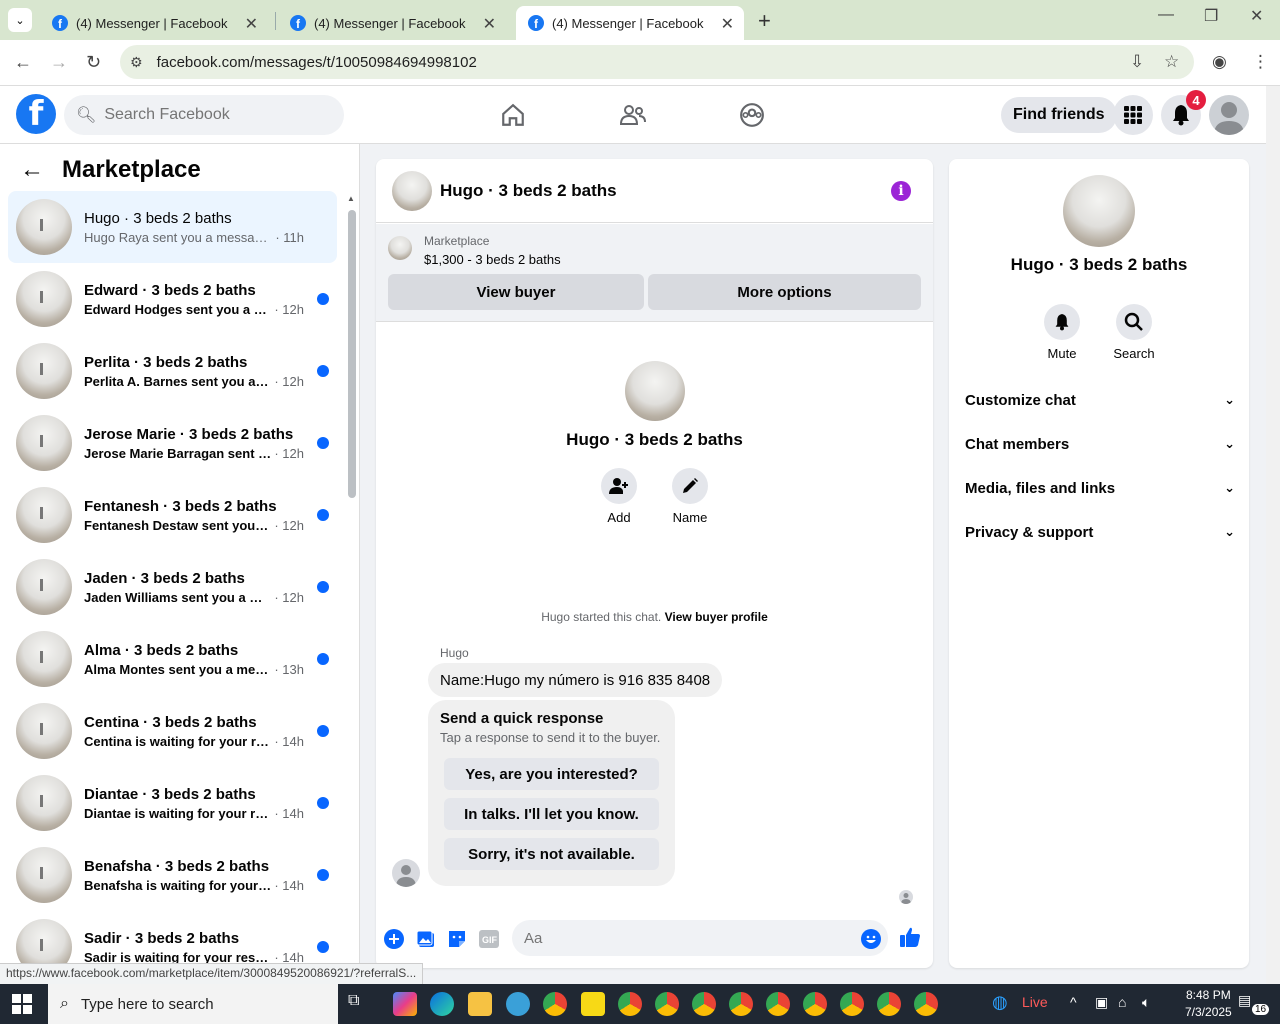 The height and width of the screenshot is (1024, 1280). Describe the element at coordinates (619, 496) in the screenshot. I see `add-people-button: Add` at that location.